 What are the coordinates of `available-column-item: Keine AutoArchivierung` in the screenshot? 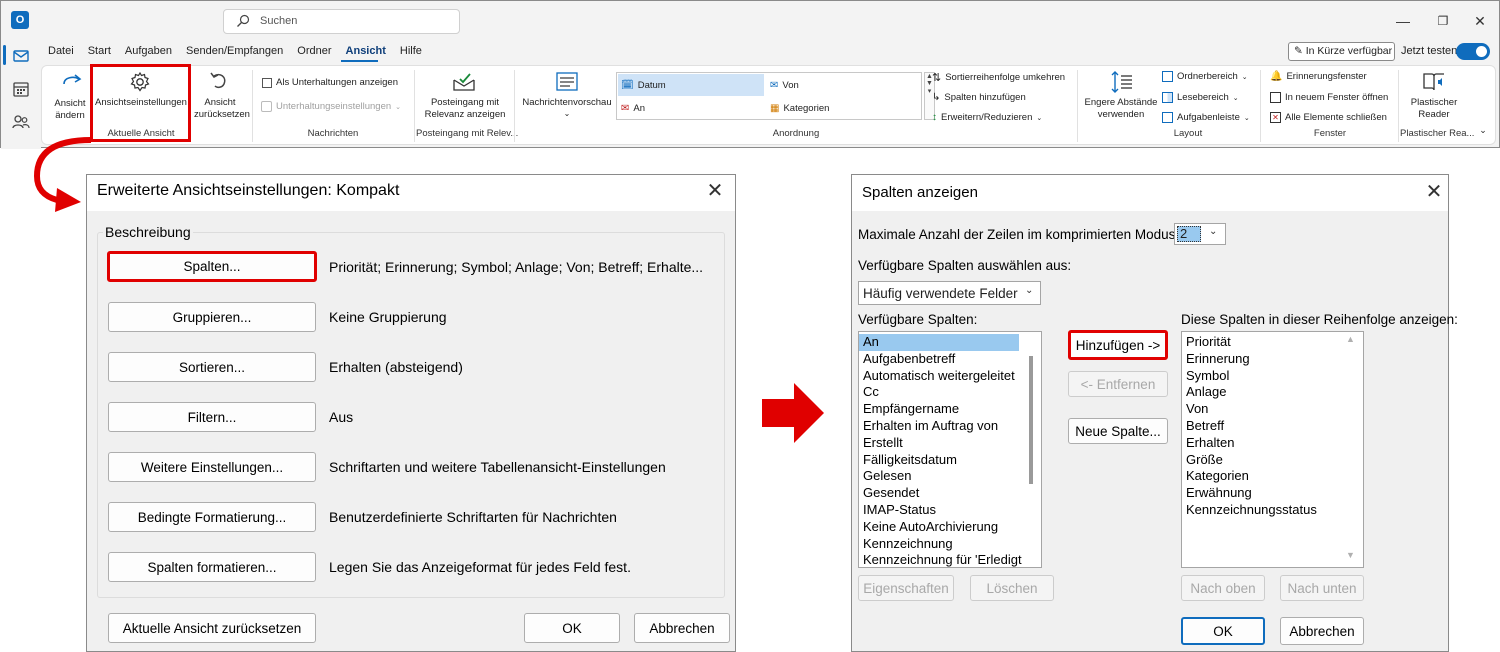 It's located at (939, 527).